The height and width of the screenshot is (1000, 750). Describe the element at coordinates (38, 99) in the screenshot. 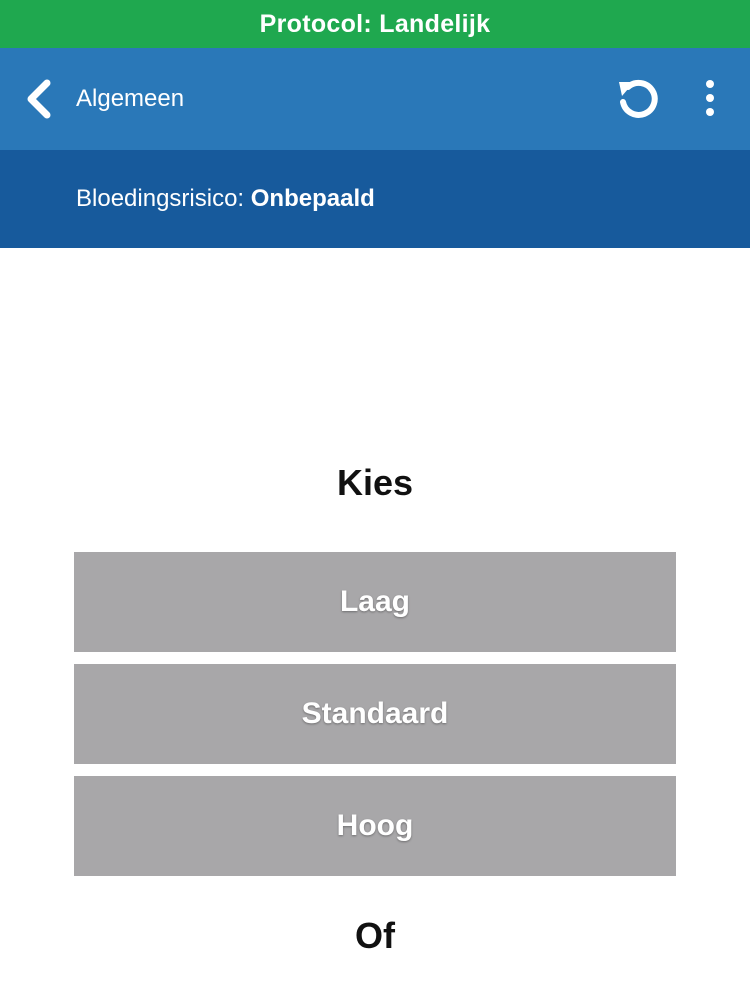

I see `chevron-left-icon` at that location.